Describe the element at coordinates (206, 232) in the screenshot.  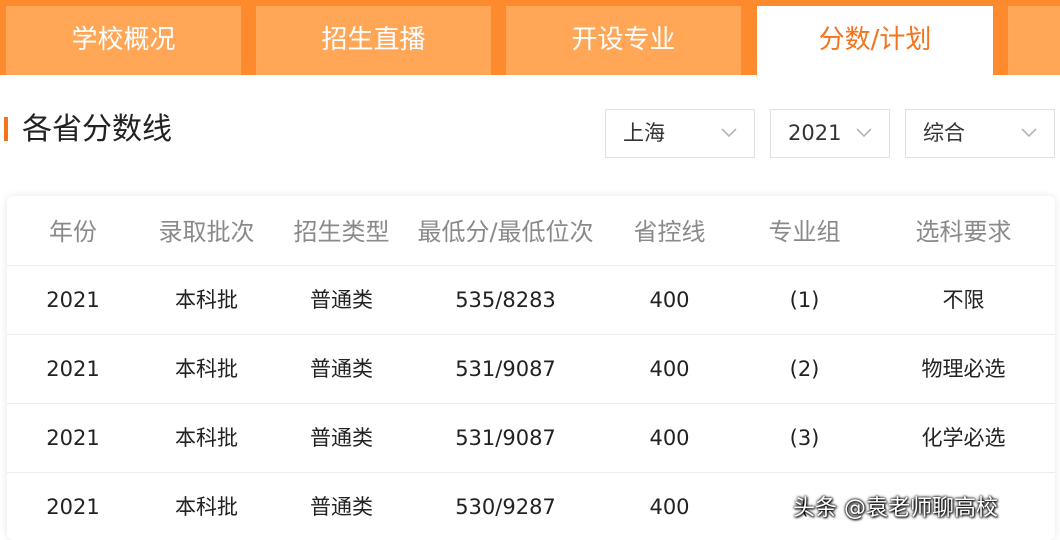
I see `header-batch: 录取批次` at that location.